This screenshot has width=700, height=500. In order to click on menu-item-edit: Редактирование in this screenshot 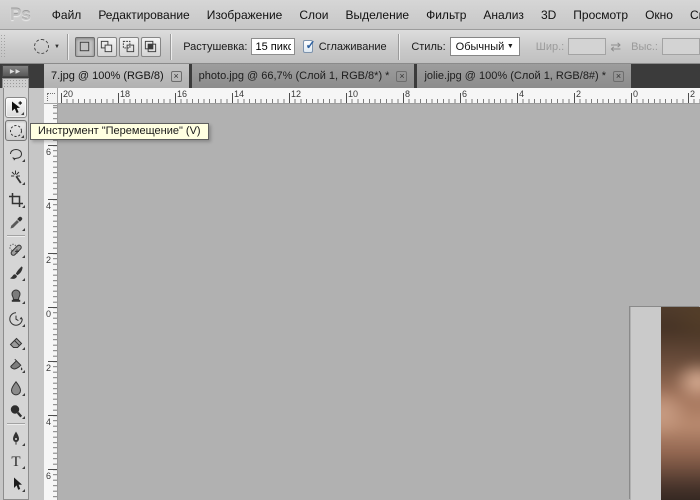, I will do `click(143, 15)`.